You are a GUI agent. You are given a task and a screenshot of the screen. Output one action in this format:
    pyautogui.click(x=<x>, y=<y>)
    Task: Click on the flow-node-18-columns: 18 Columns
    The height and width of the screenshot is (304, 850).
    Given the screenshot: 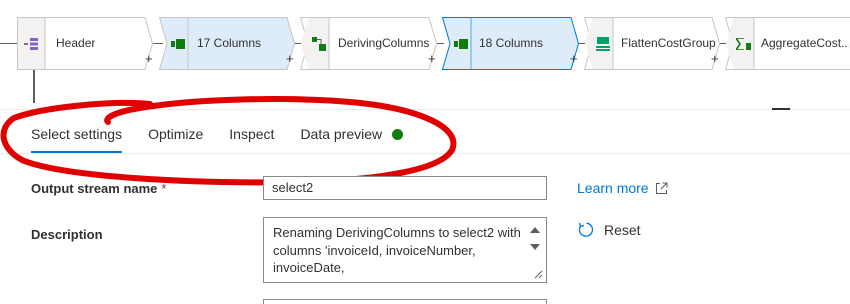 What is the action you would take?
    pyautogui.click(x=510, y=43)
    